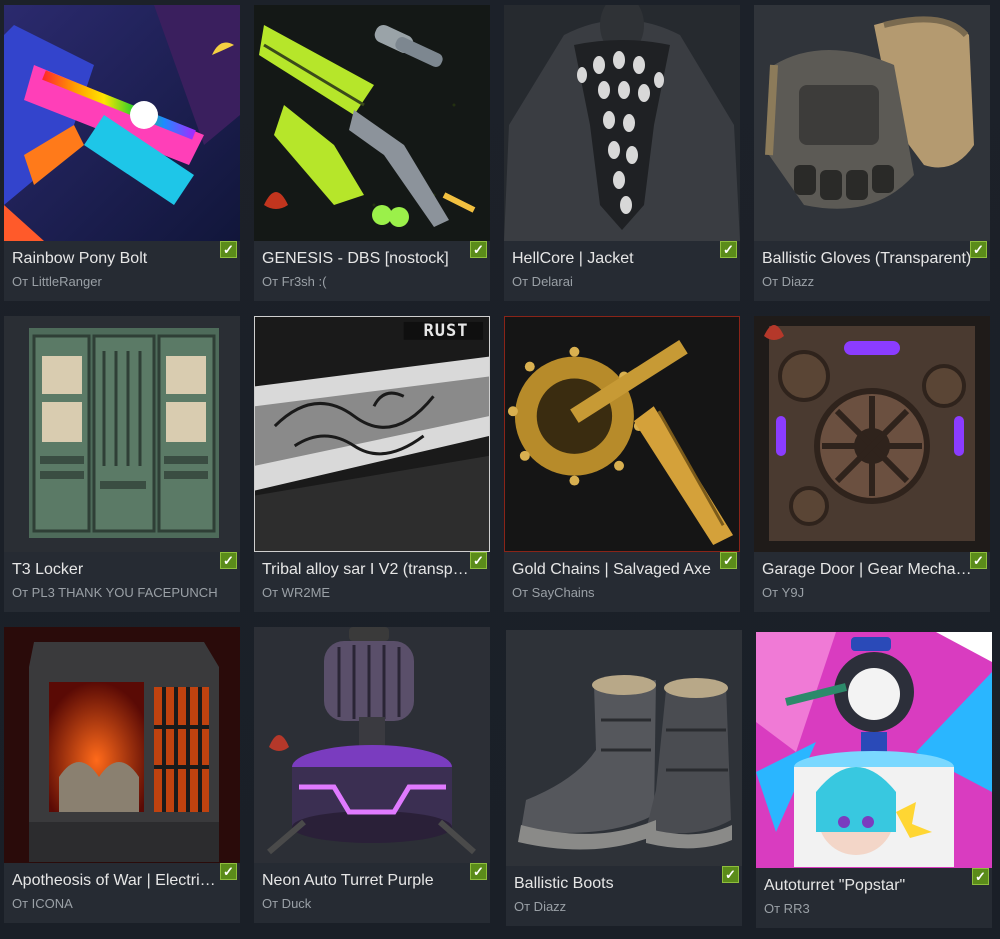 This screenshot has height=939, width=1000. What do you see at coordinates (617, 259) in the screenshot?
I see `item-title: HellCore | Jacket` at bounding box center [617, 259].